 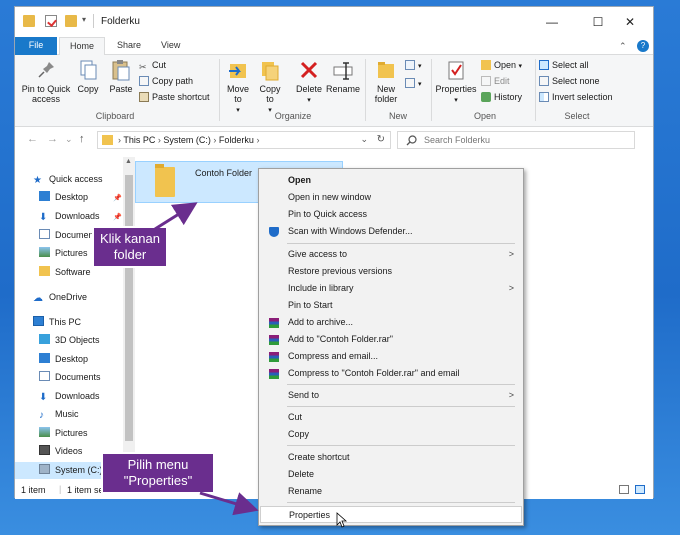 What do you see at coordinates (206, 359) in the screenshot?
I see `annotation-arrows` at bounding box center [206, 359].